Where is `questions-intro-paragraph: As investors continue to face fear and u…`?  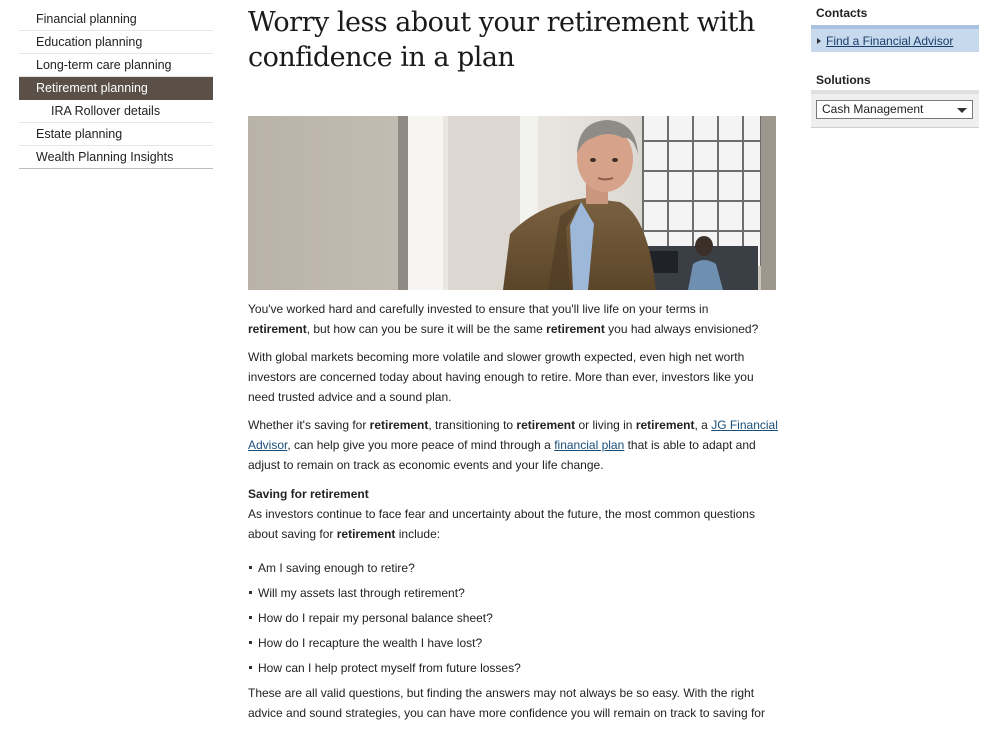 questions-intro-paragraph: As investors continue to face fear and u… is located at coordinates (513, 524).